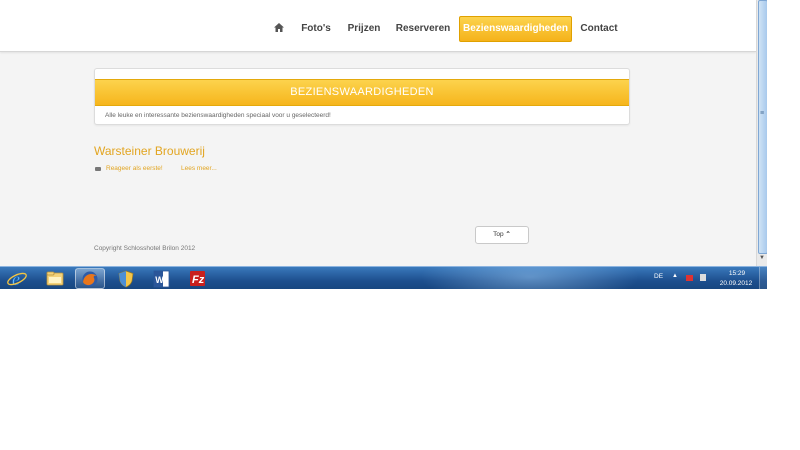 The height and width of the screenshot is (450, 800). I want to click on vertical-scrollbar: ≡ ▼, so click(761, 133).